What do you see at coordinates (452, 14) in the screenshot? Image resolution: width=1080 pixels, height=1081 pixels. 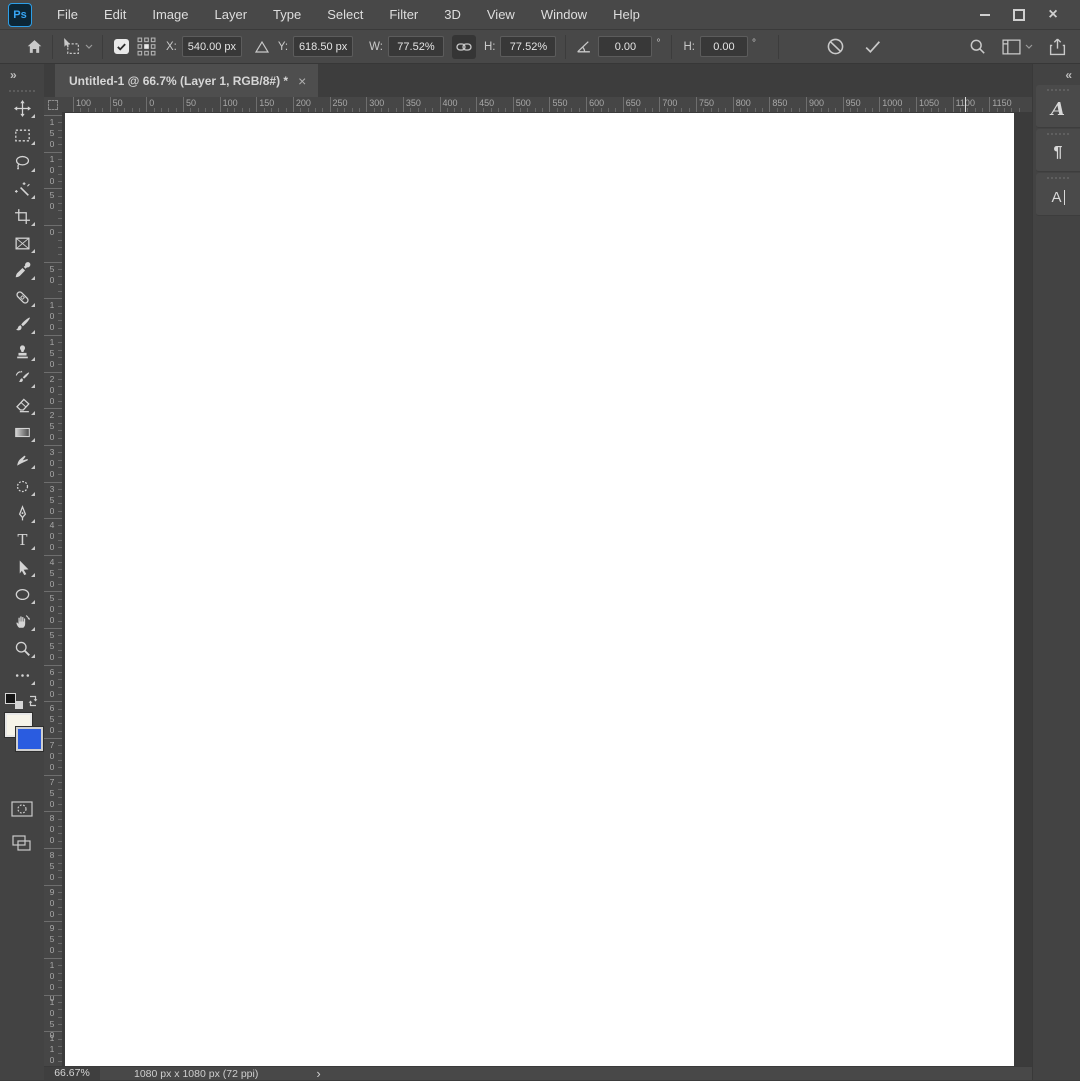 I see `menu-3d: 3D` at bounding box center [452, 14].